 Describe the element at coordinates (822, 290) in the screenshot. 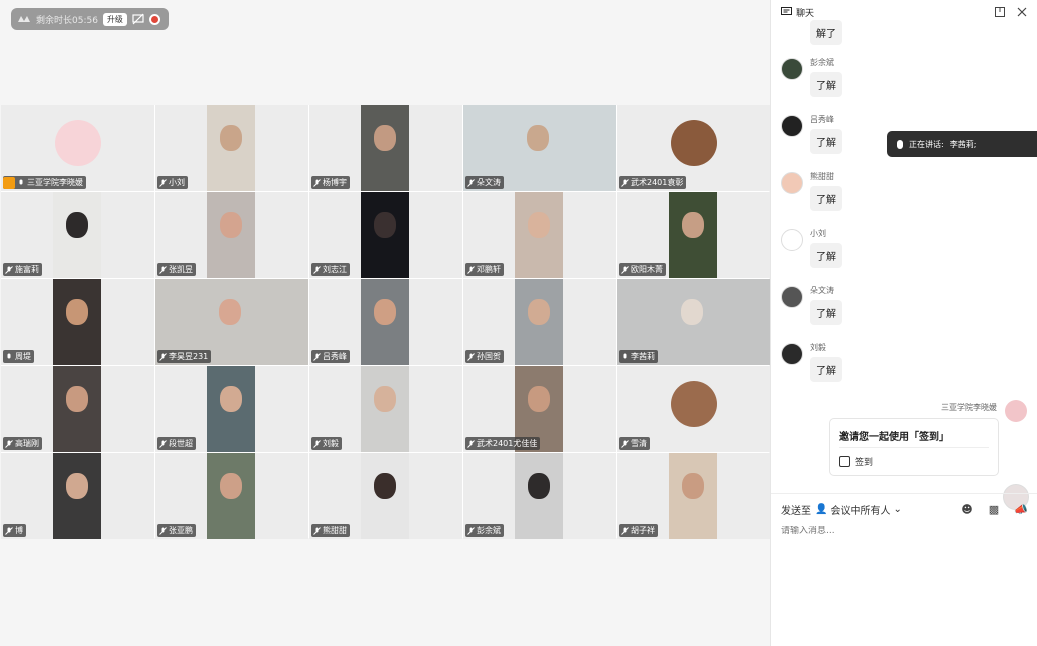

I see `sender-name: 朵文涛` at that location.